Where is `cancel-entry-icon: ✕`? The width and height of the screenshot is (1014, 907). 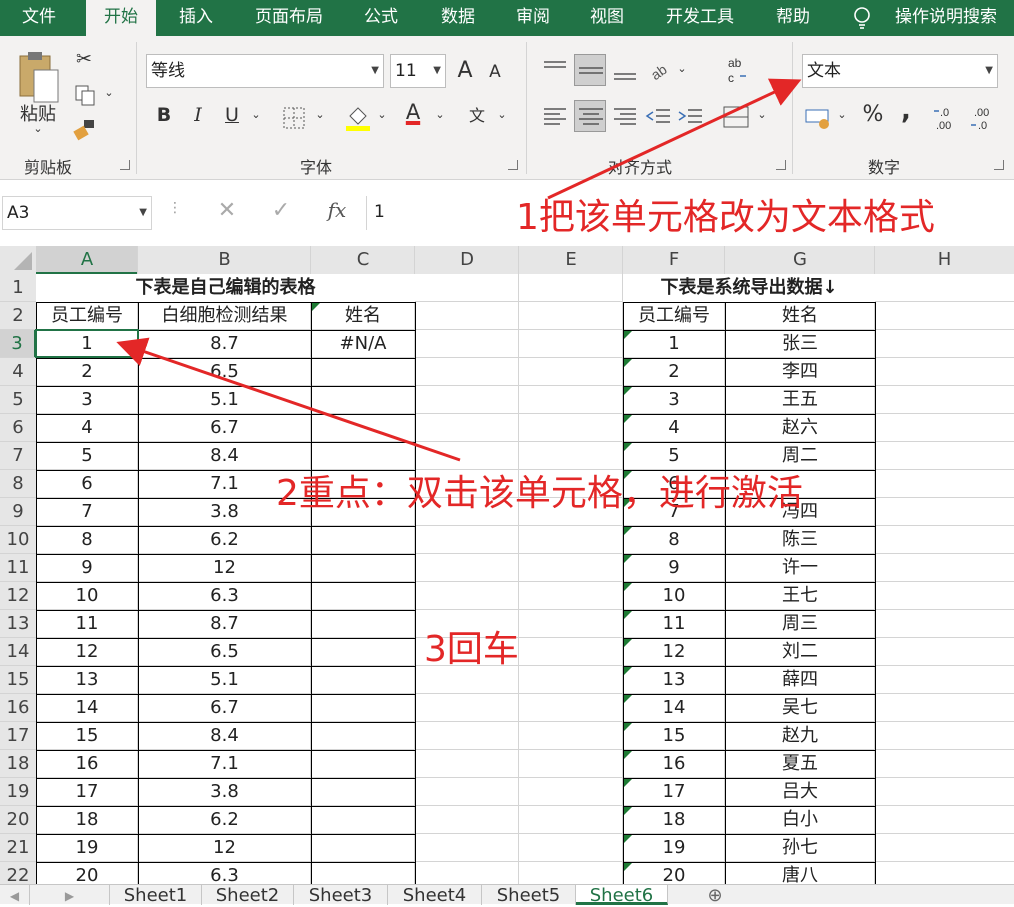 cancel-entry-icon: ✕ is located at coordinates (227, 210).